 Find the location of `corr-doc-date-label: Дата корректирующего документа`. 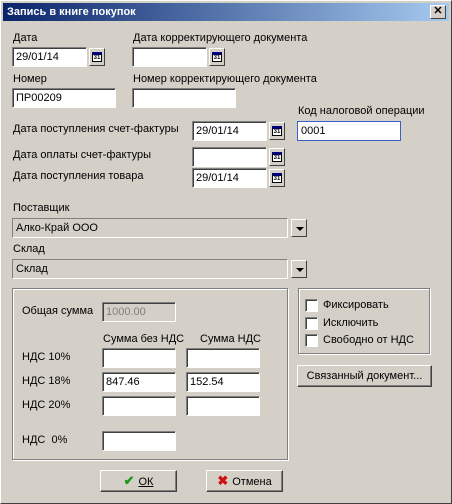

corr-doc-date-label: Дата корректирующего документа is located at coordinates (220, 38).